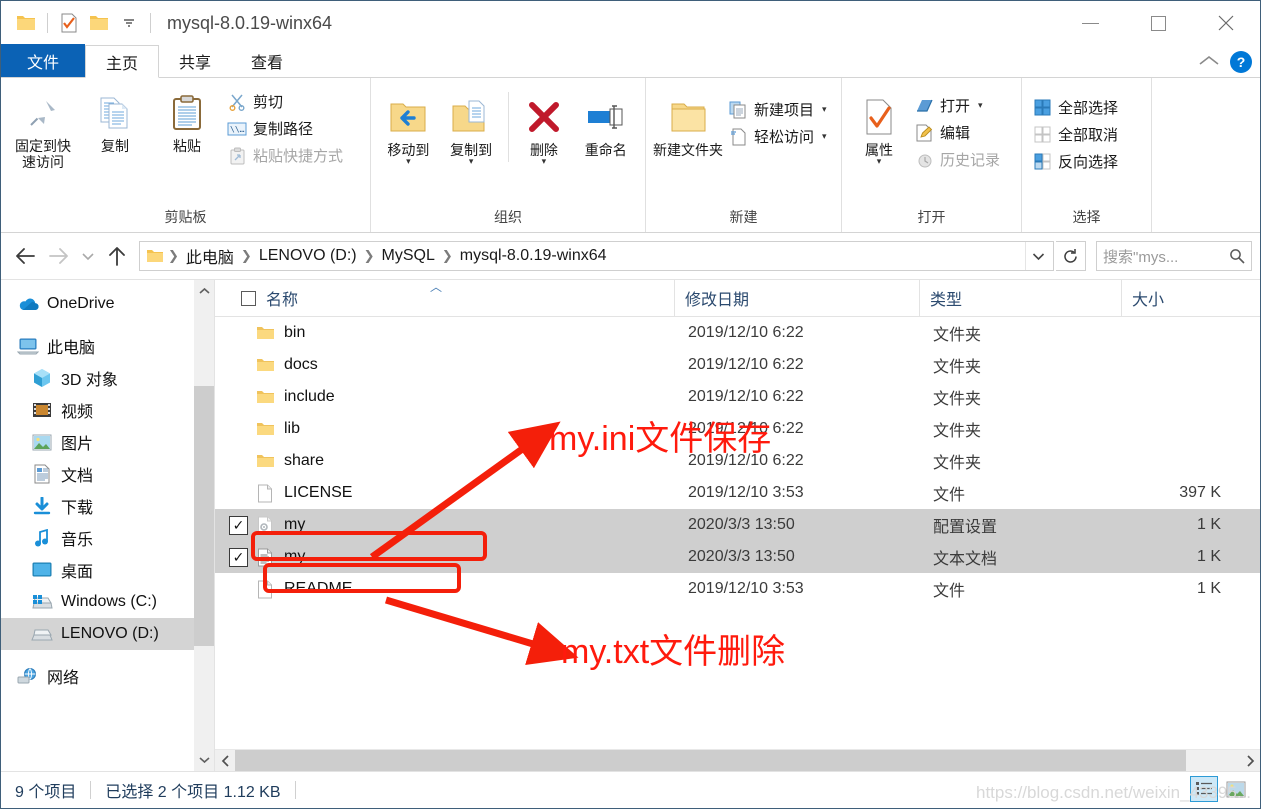  Describe the element at coordinates (107, 410) in the screenshot. I see `sidebar-item-videos: 视频` at that location.